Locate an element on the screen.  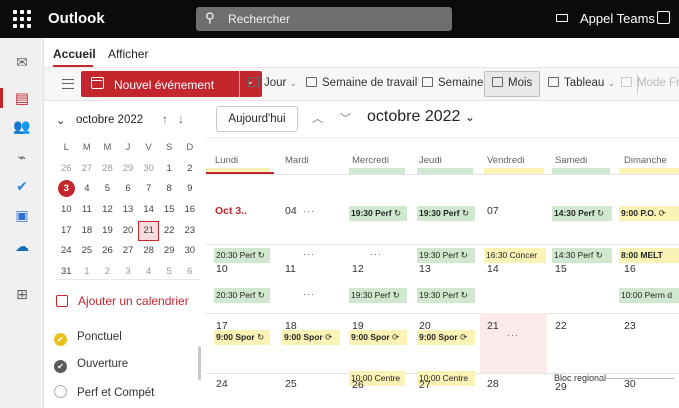
app-launcher-icon is located at coordinates (22, 19).